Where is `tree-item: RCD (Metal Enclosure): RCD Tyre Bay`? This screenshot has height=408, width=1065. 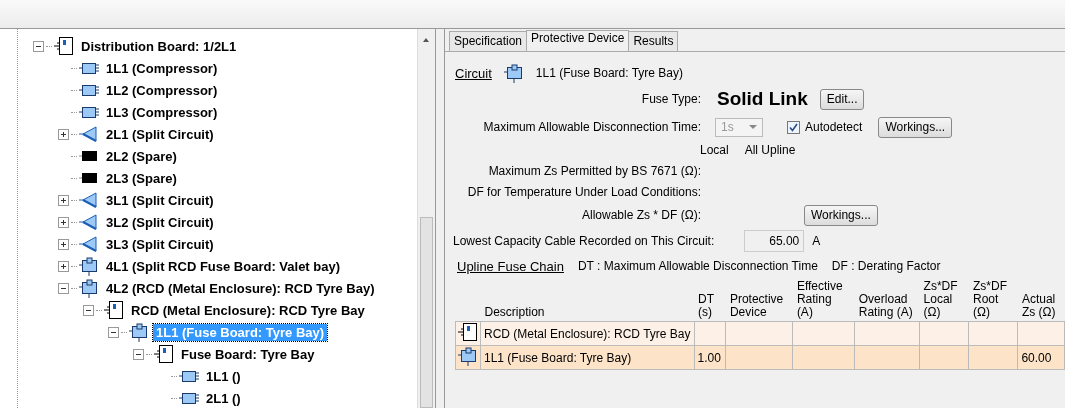
tree-item: RCD (Metal Enclosure): RCD Tyre Bay is located at coordinates (248, 310).